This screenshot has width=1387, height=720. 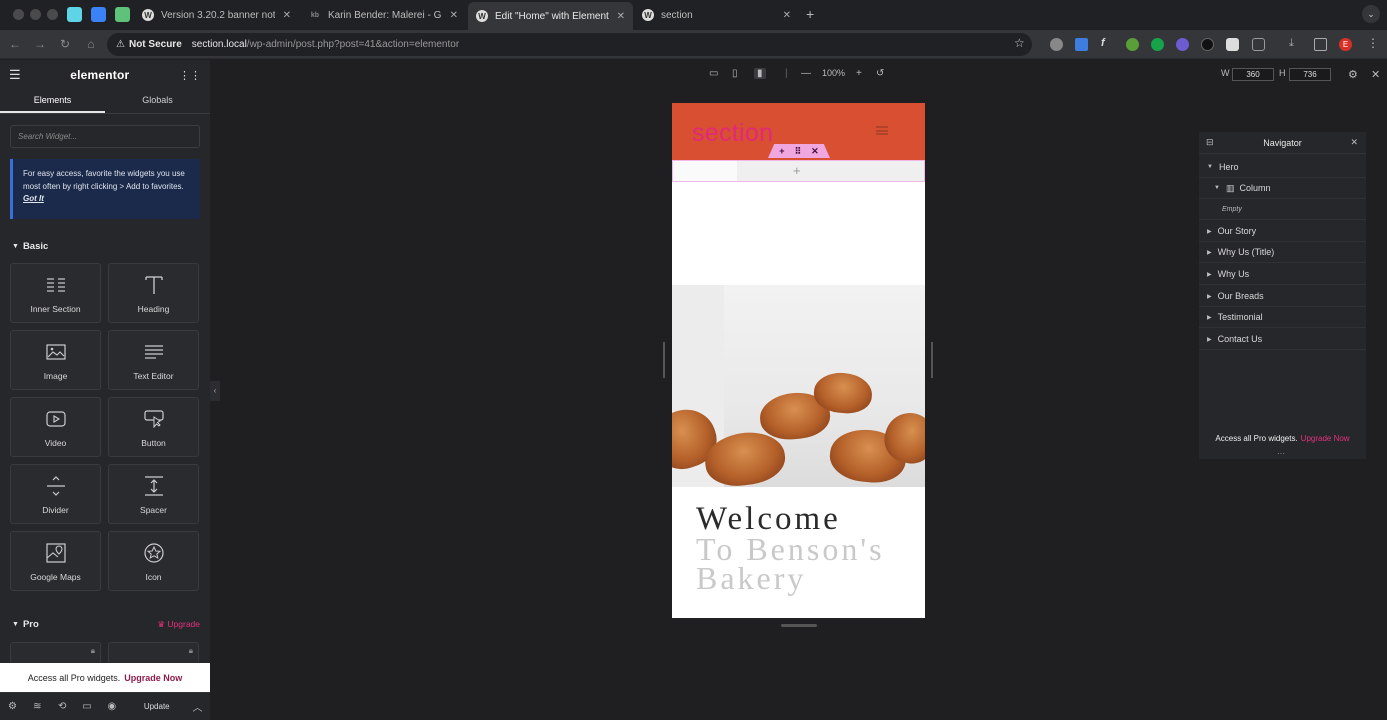 I want to click on bookmark-star-icon: ☆, so click(x=1019, y=43).